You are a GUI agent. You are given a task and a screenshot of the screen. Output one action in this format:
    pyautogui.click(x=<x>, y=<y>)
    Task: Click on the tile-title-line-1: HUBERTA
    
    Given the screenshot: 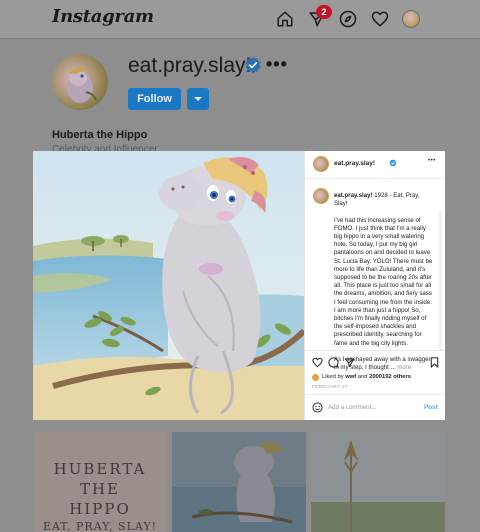 What is the action you would take?
    pyautogui.click(x=100, y=469)
    